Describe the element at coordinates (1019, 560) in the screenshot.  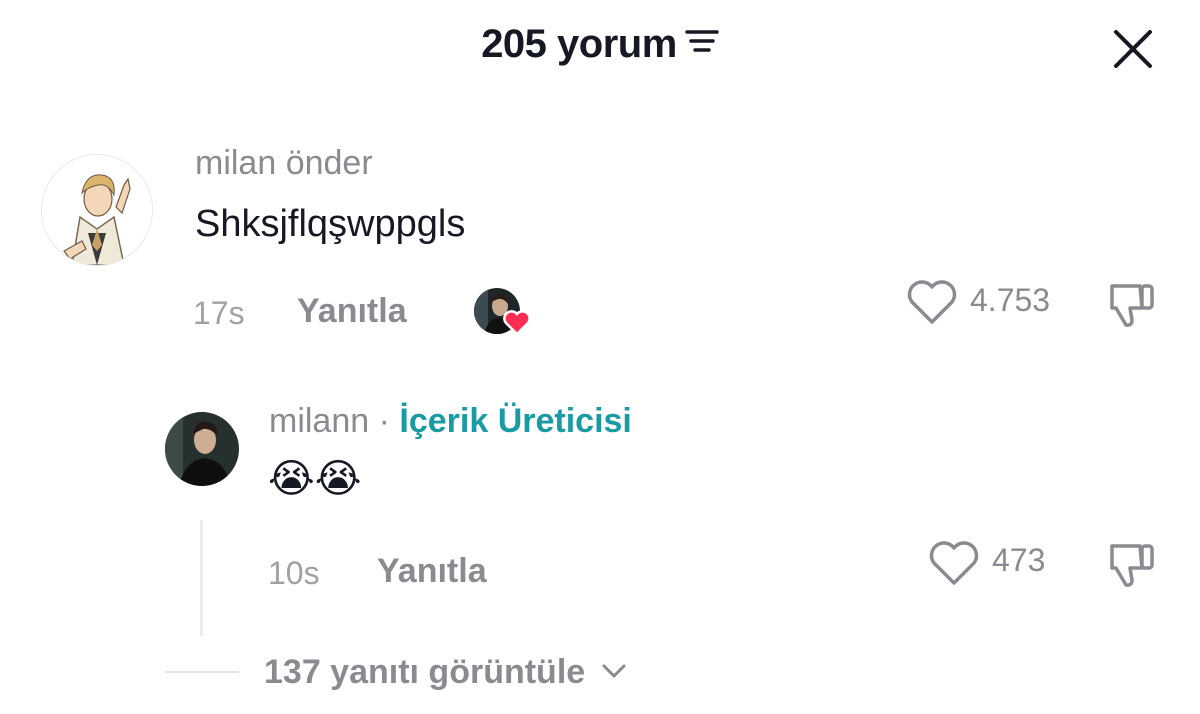
I see `reply-like-count: 473` at that location.